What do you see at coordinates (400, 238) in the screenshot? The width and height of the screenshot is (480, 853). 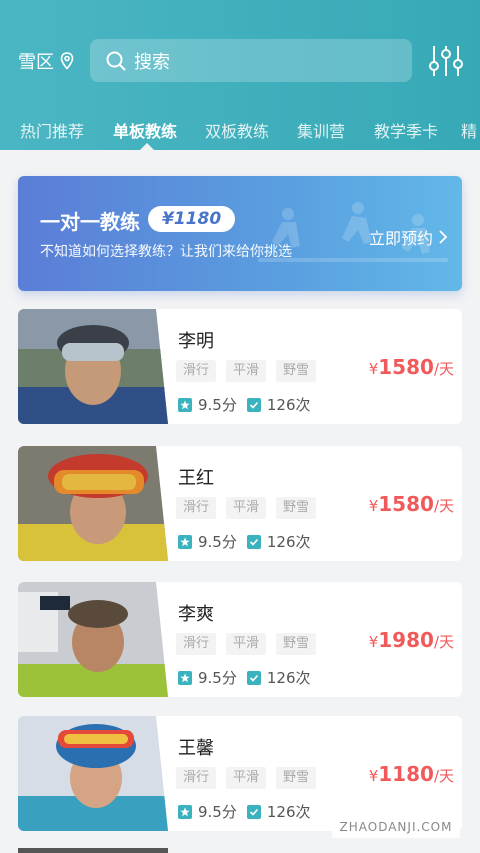 I see `book-now-label: 立即预约` at bounding box center [400, 238].